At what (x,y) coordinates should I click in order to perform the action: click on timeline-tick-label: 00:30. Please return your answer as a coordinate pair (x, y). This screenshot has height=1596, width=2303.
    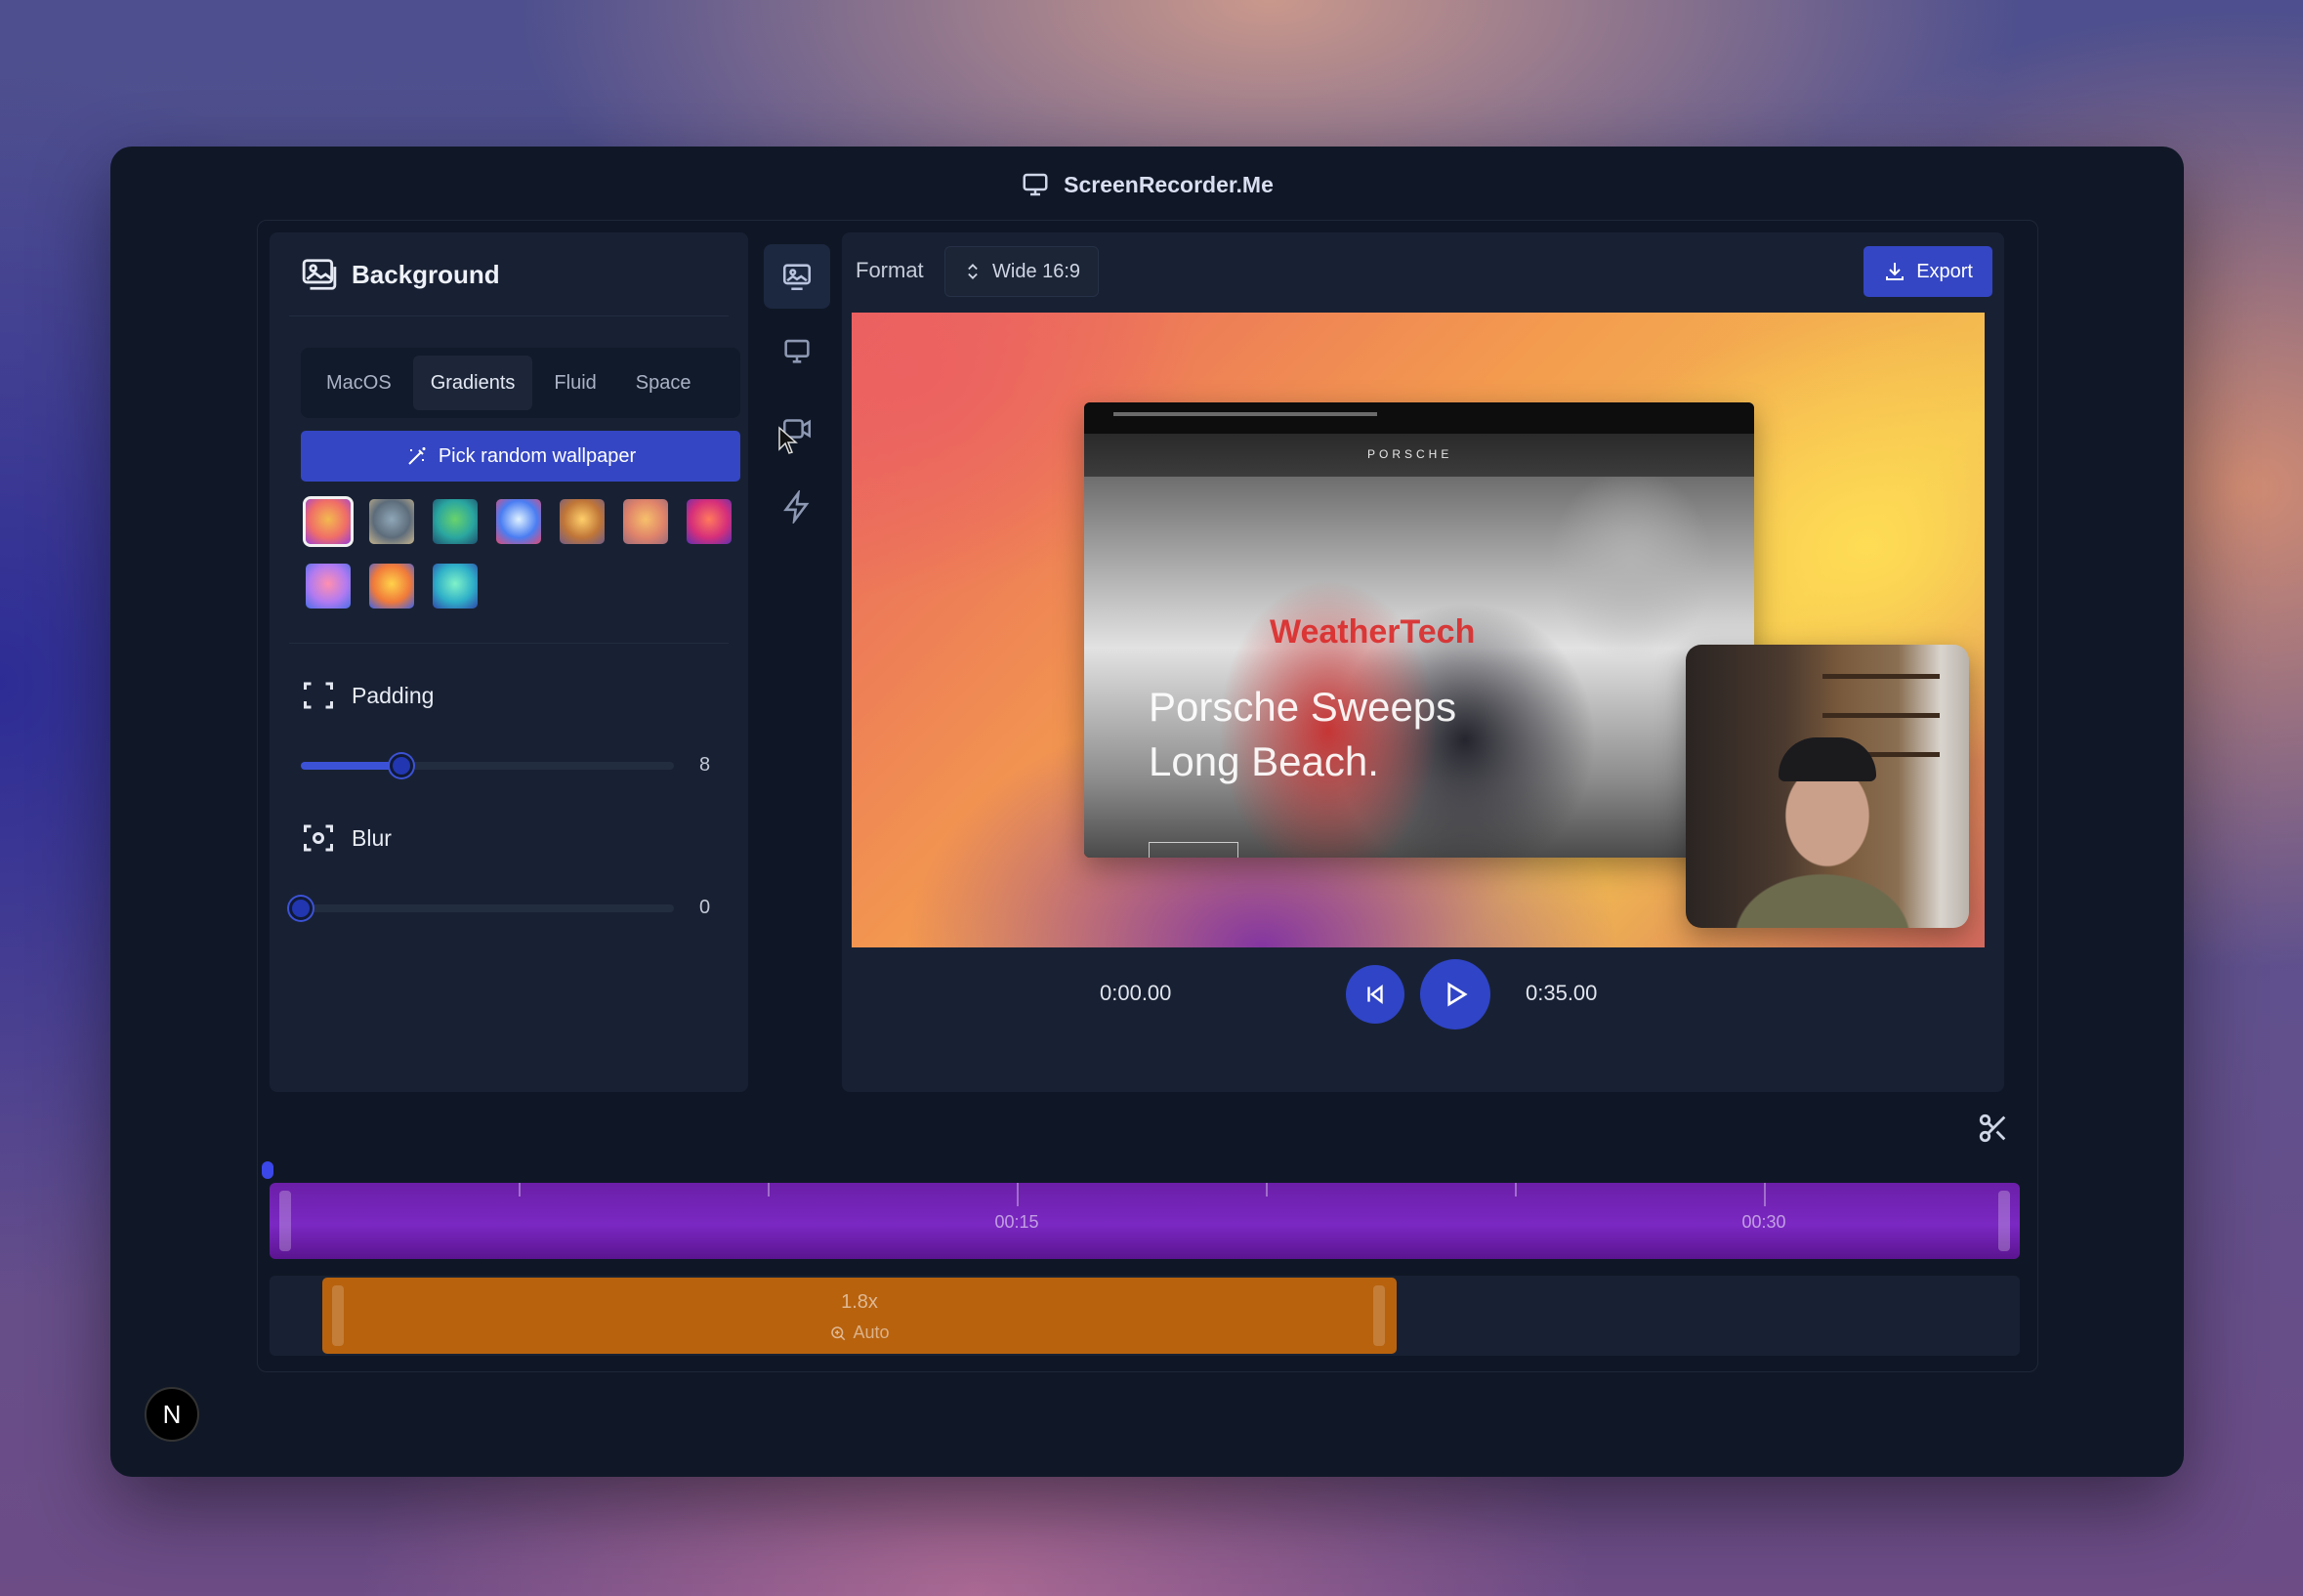
    Looking at the image, I should click on (1764, 1222).